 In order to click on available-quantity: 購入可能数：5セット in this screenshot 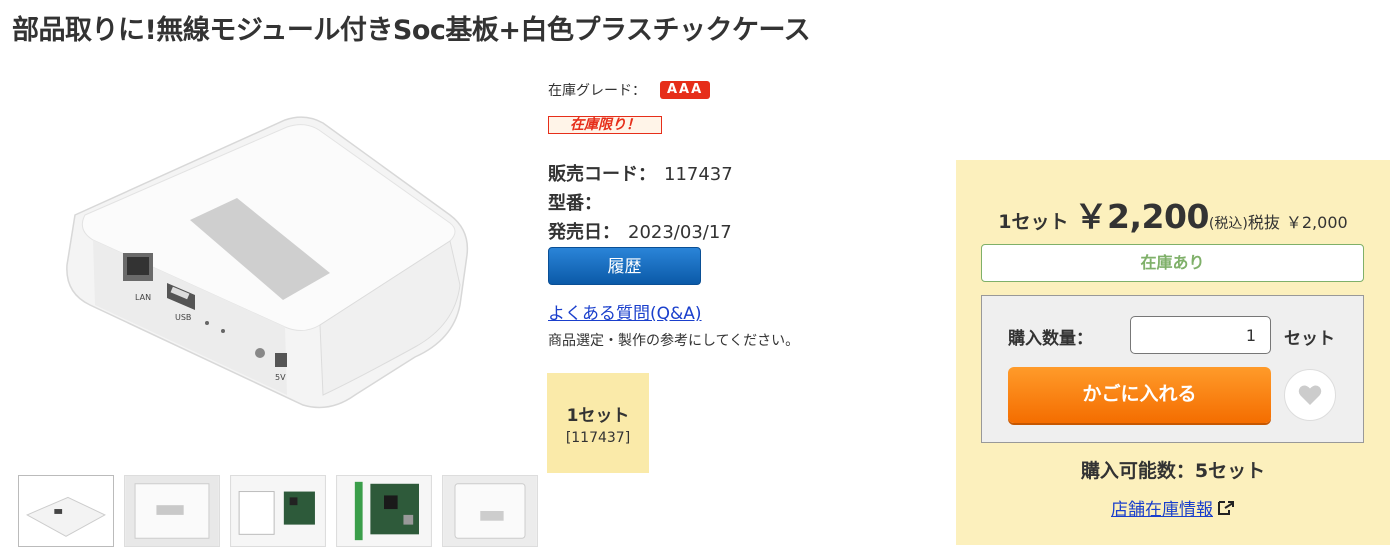, I will do `click(1173, 471)`.